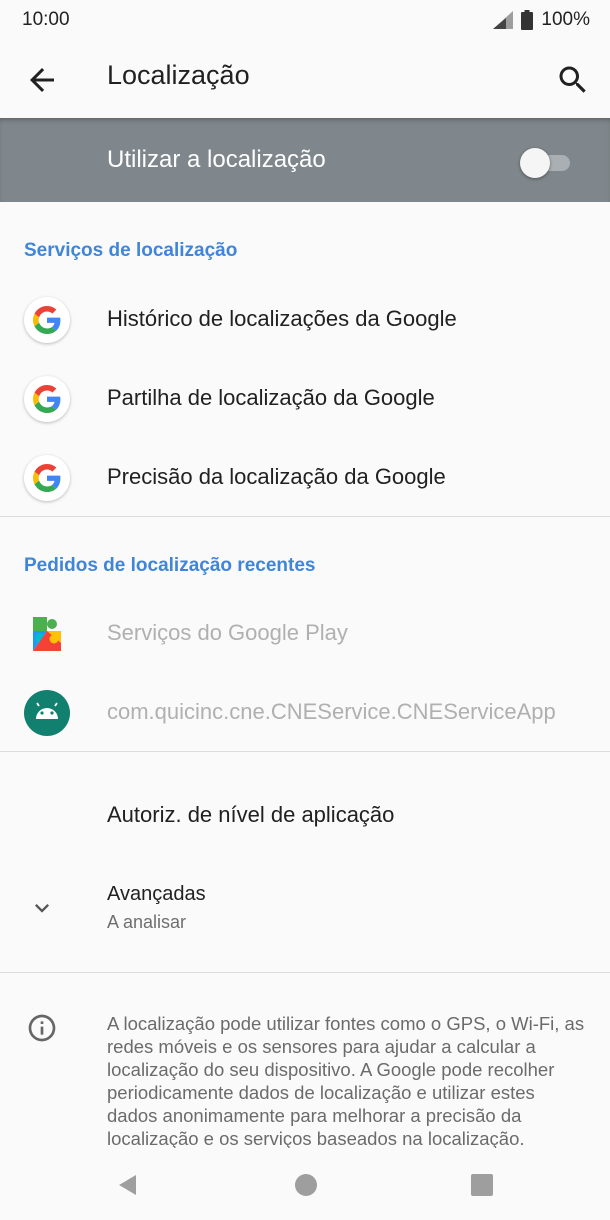  I want to click on google-play-services-item: Serviços do Google Play, so click(305, 633).